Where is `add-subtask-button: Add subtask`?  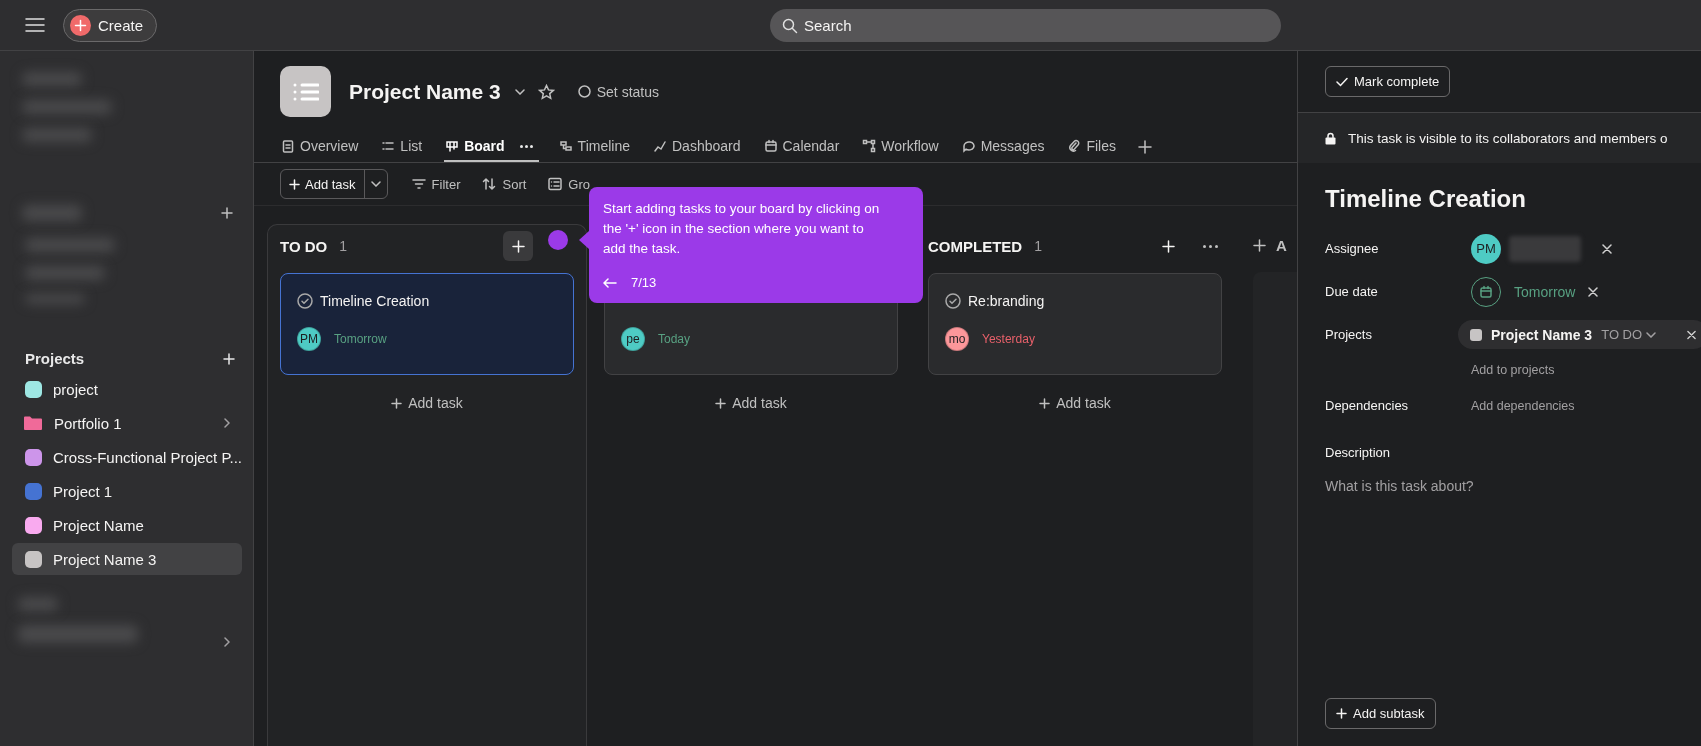 add-subtask-button: Add subtask is located at coordinates (1380, 713).